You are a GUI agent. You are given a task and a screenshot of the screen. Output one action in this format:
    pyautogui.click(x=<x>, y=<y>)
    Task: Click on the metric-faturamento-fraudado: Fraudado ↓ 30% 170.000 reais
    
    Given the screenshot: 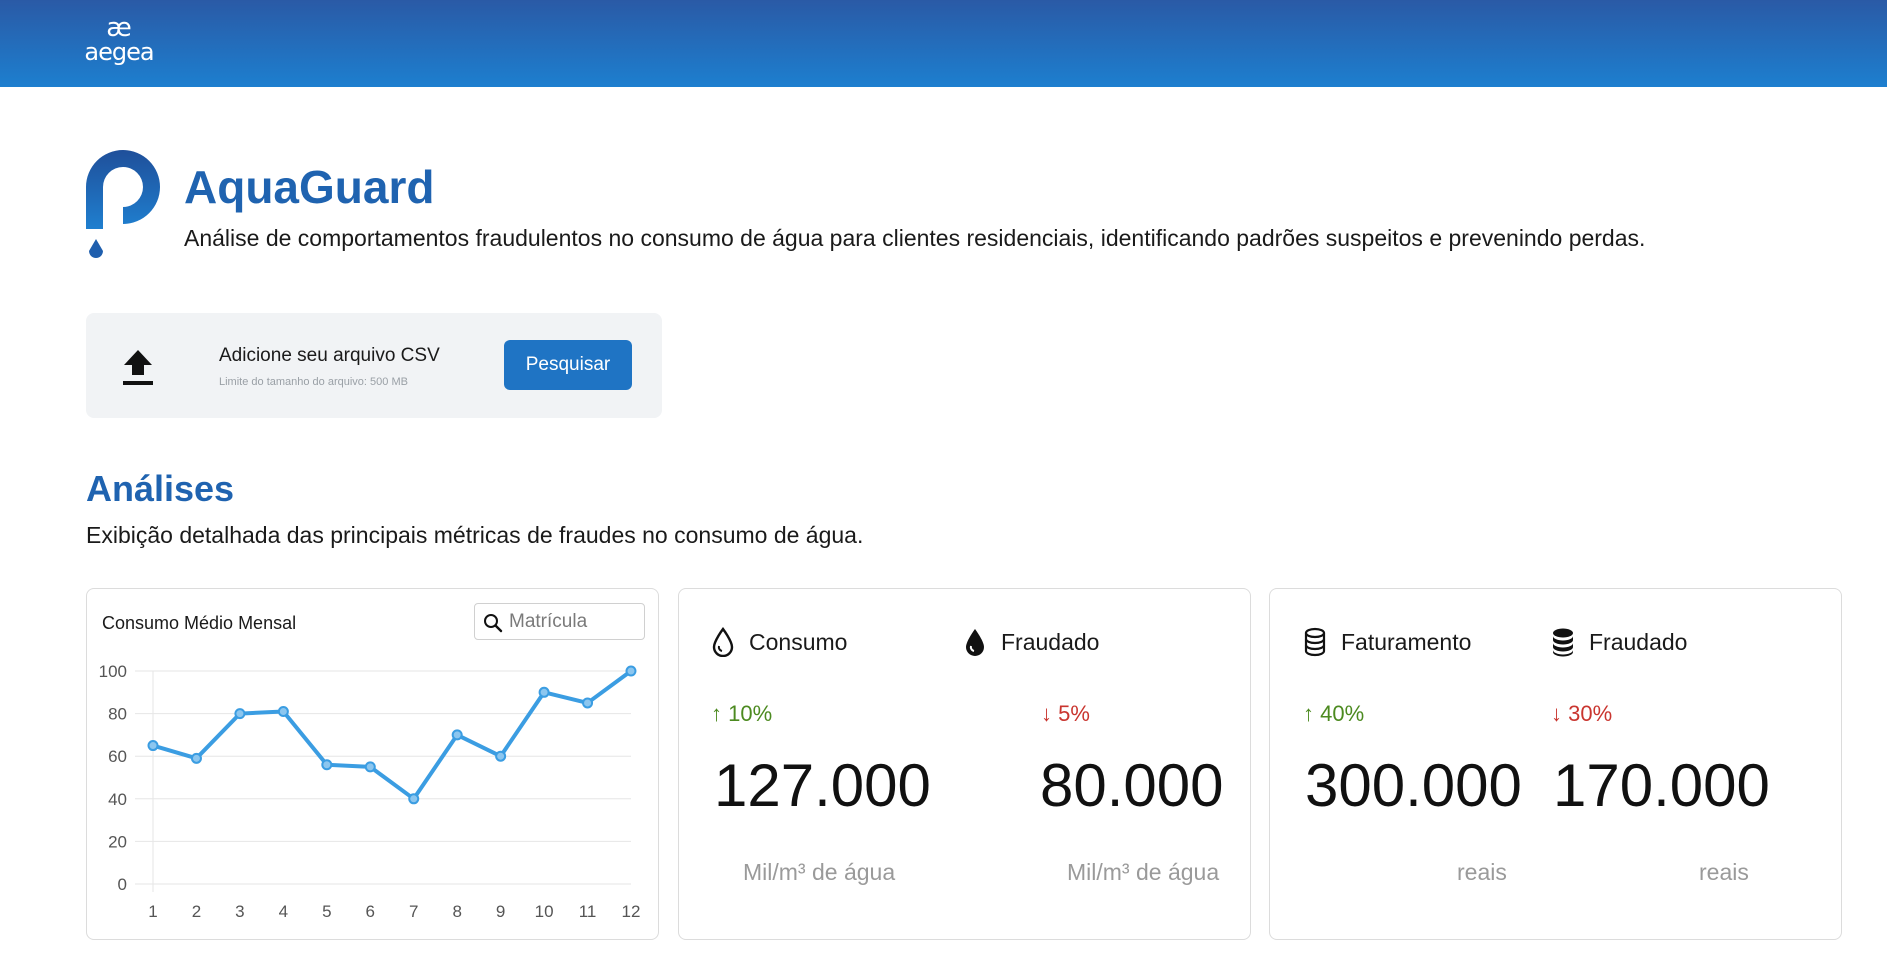 What is the action you would take?
    pyautogui.click(x=1691, y=764)
    